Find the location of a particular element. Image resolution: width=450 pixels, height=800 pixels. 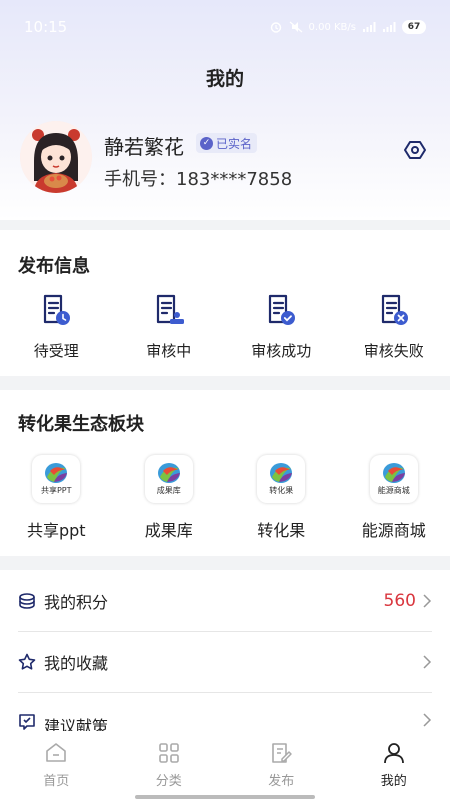

avatar is located at coordinates (56, 157).